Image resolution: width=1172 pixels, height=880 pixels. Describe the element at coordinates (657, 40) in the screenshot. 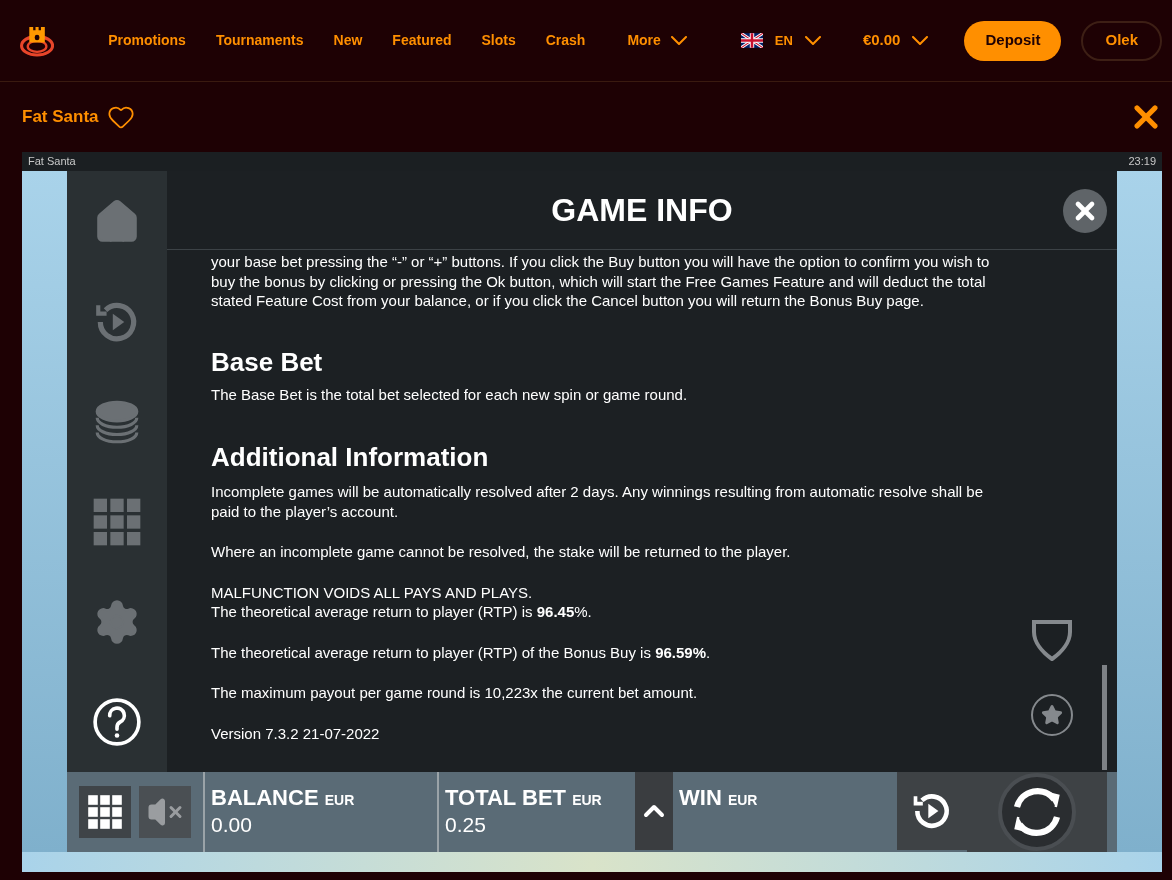

I see `nav-link: More` at that location.